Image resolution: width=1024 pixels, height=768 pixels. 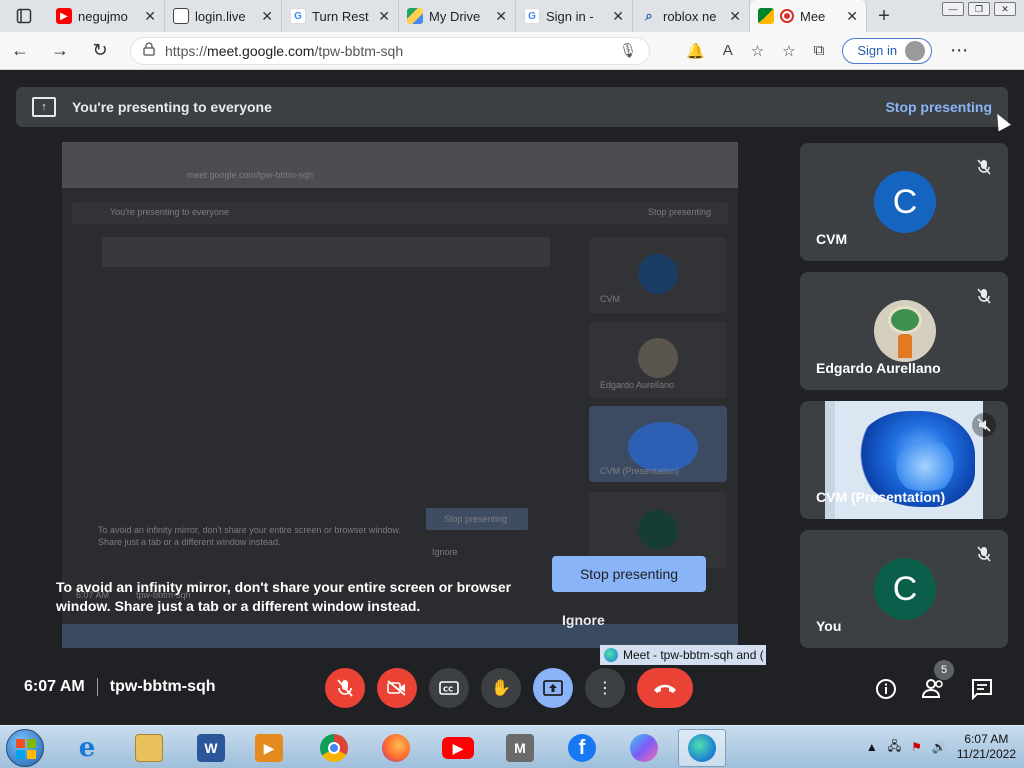 I want to click on show-hidden-icons-icon: ▲, so click(x=872, y=747).